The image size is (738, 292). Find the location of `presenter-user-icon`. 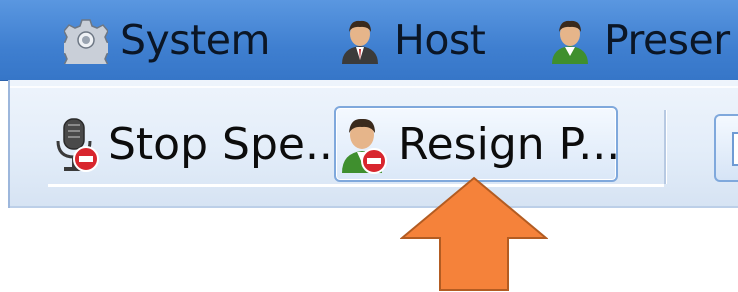

presenter-user-icon is located at coordinates (570, 40).